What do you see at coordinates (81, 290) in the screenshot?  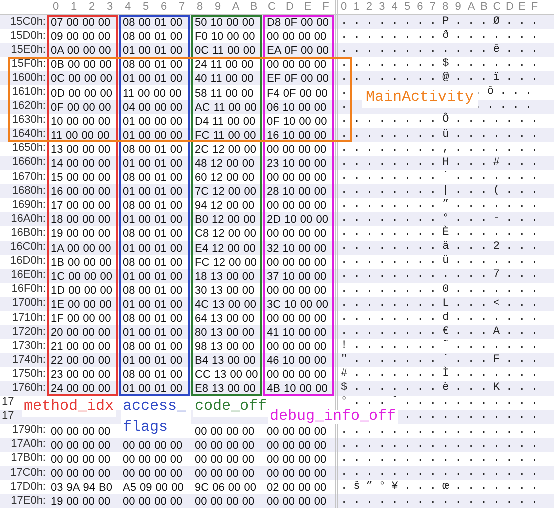 I see `hex-bytes: 1D 00 00 00` at bounding box center [81, 290].